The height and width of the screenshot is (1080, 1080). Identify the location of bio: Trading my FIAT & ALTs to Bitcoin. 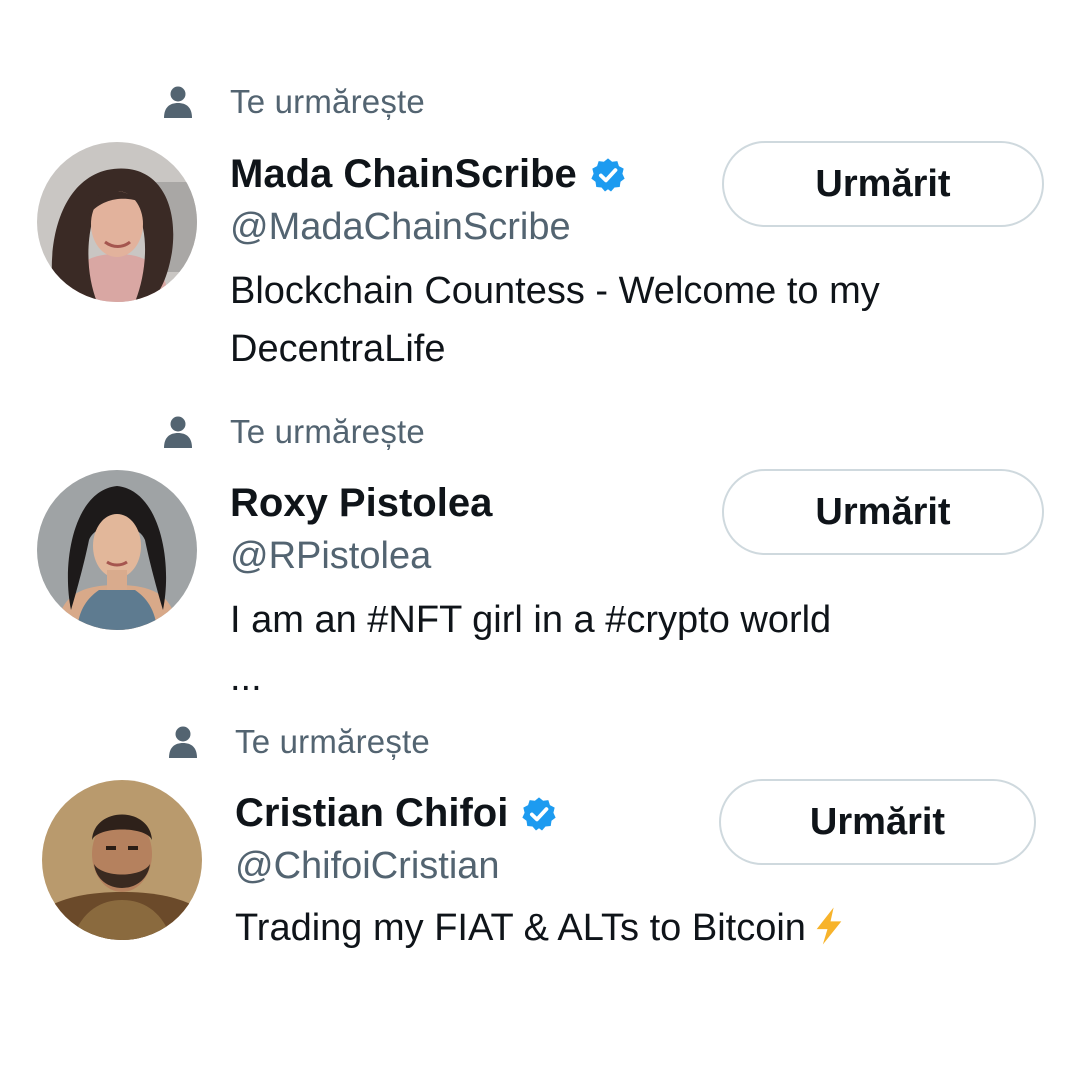
(541, 928).